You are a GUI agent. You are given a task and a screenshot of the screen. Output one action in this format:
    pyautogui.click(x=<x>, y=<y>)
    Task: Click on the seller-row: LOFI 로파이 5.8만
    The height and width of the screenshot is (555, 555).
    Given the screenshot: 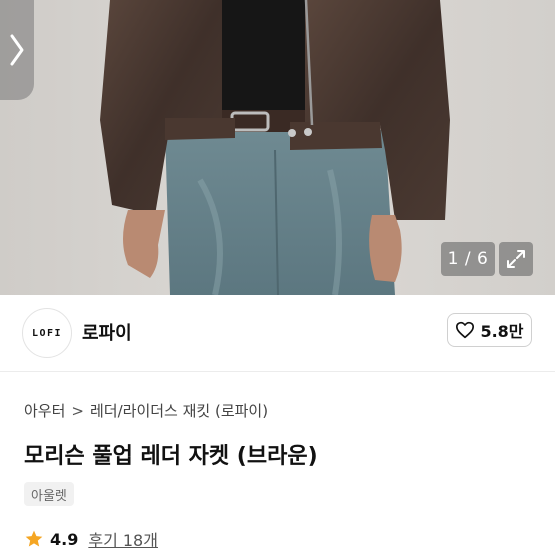 What is the action you would take?
    pyautogui.click(x=277, y=333)
    